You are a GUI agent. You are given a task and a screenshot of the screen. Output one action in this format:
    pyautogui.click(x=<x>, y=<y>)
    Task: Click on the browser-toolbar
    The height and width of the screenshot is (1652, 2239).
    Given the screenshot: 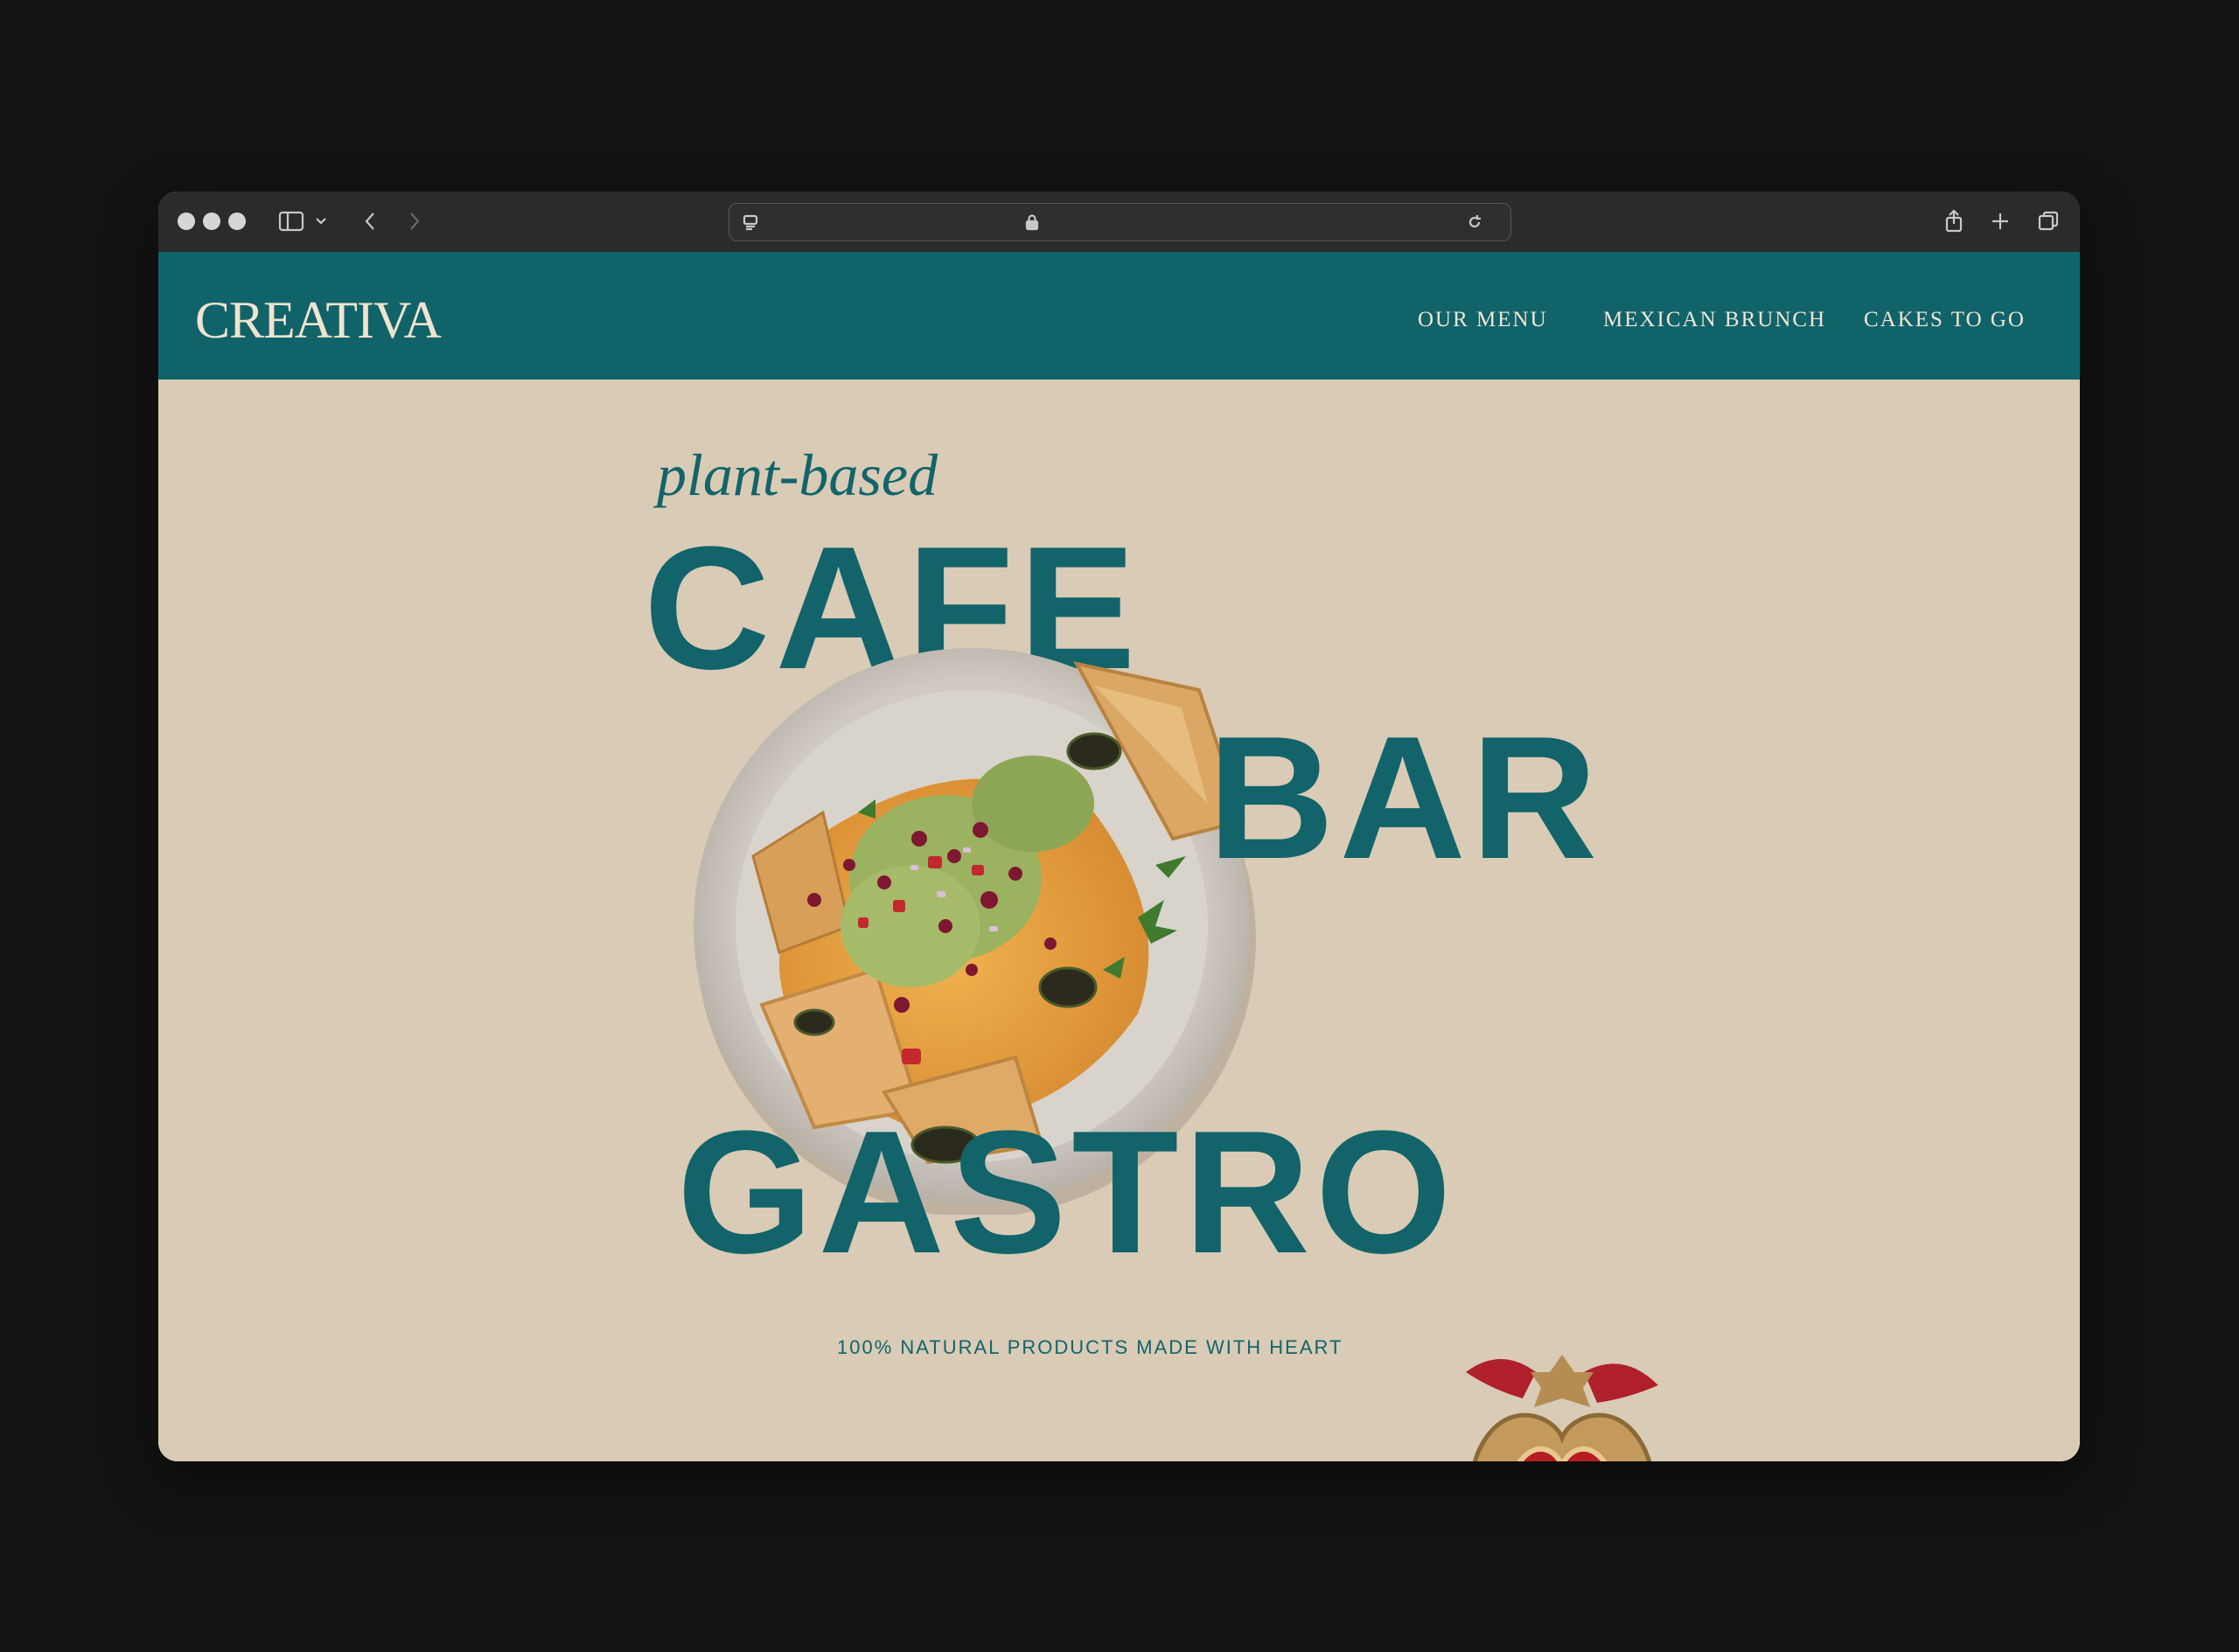 What is the action you would take?
    pyautogui.click(x=1119, y=222)
    